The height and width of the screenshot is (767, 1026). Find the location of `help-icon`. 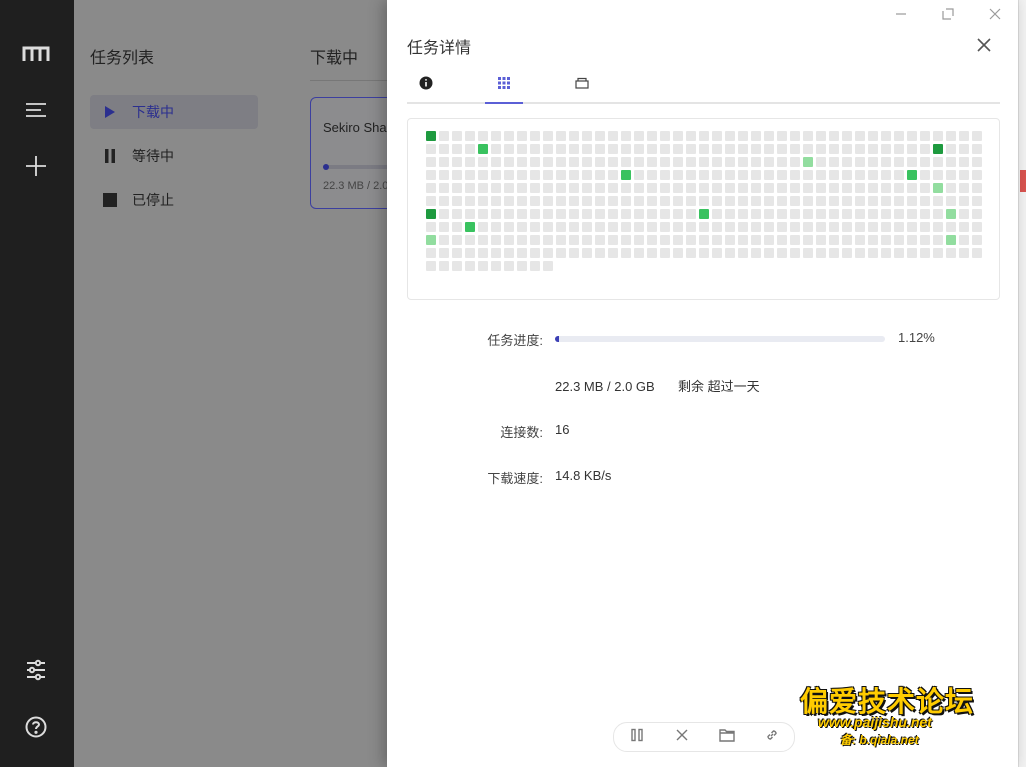

help-icon is located at coordinates (36, 727).